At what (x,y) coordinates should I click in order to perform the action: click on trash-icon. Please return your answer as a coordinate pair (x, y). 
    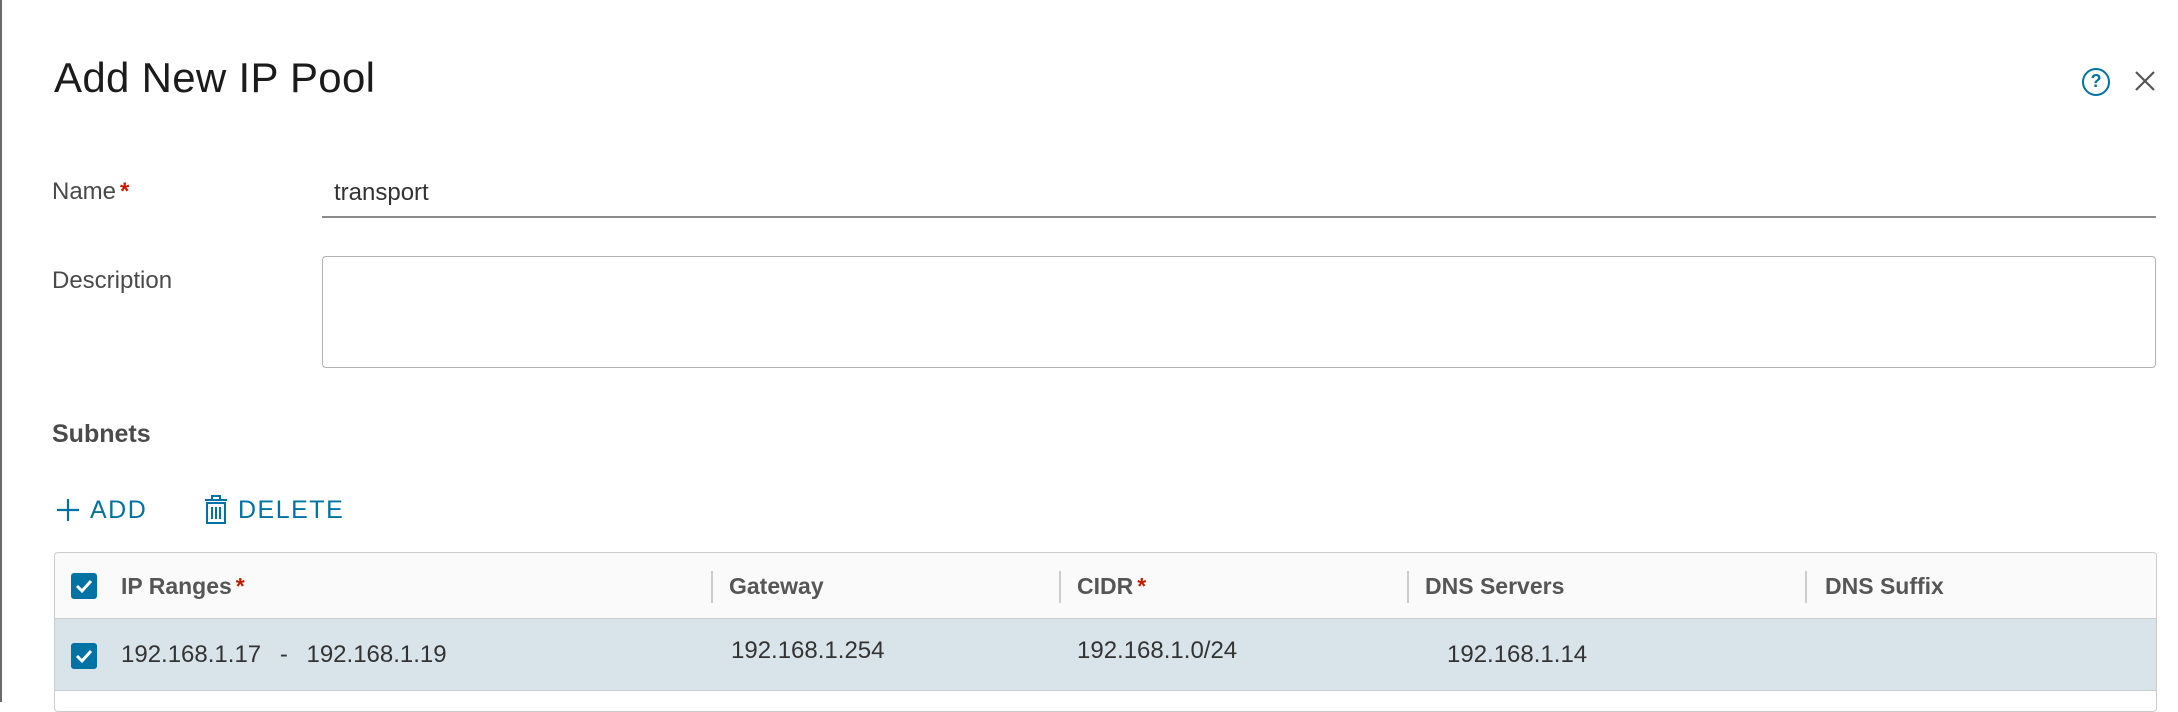
    Looking at the image, I should click on (216, 510).